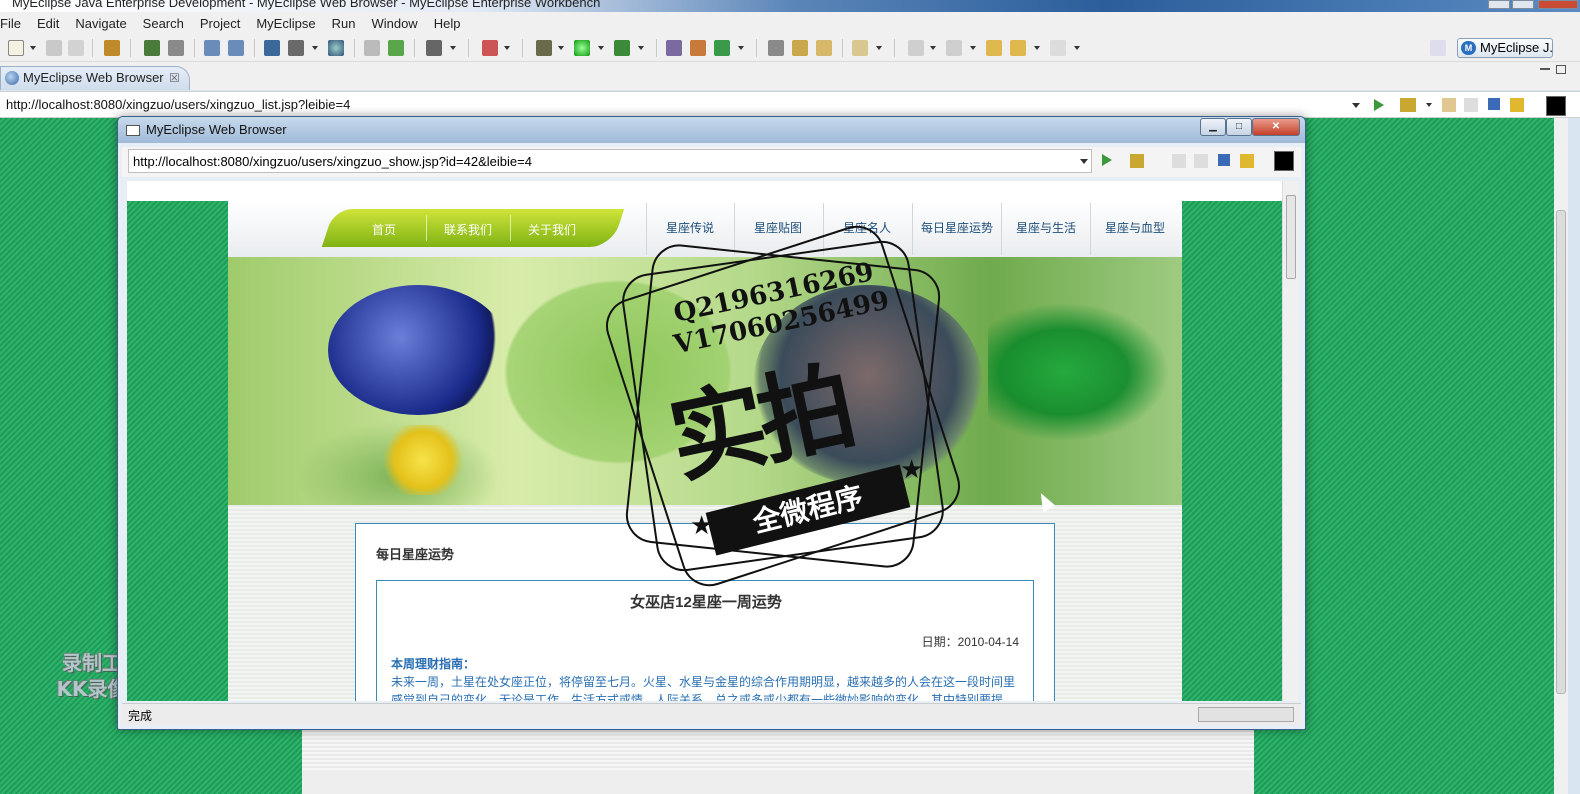 Image resolution: width=1580 pixels, height=794 pixels. What do you see at coordinates (152, 48) in the screenshot?
I see `debug-icon` at bounding box center [152, 48].